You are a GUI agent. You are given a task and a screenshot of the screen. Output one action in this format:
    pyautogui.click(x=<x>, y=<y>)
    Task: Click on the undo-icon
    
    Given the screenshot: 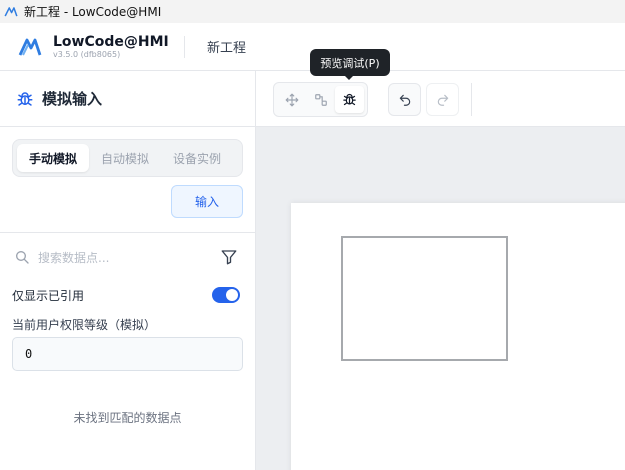 What is the action you would take?
    pyautogui.click(x=404, y=100)
    